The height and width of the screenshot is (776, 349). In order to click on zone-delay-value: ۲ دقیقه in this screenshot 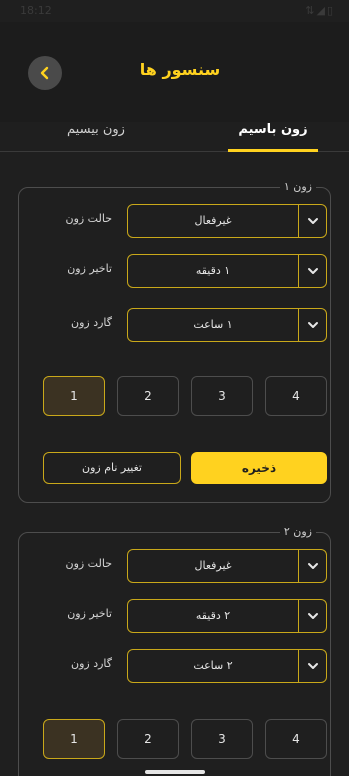, I will do `click(213, 615)`.